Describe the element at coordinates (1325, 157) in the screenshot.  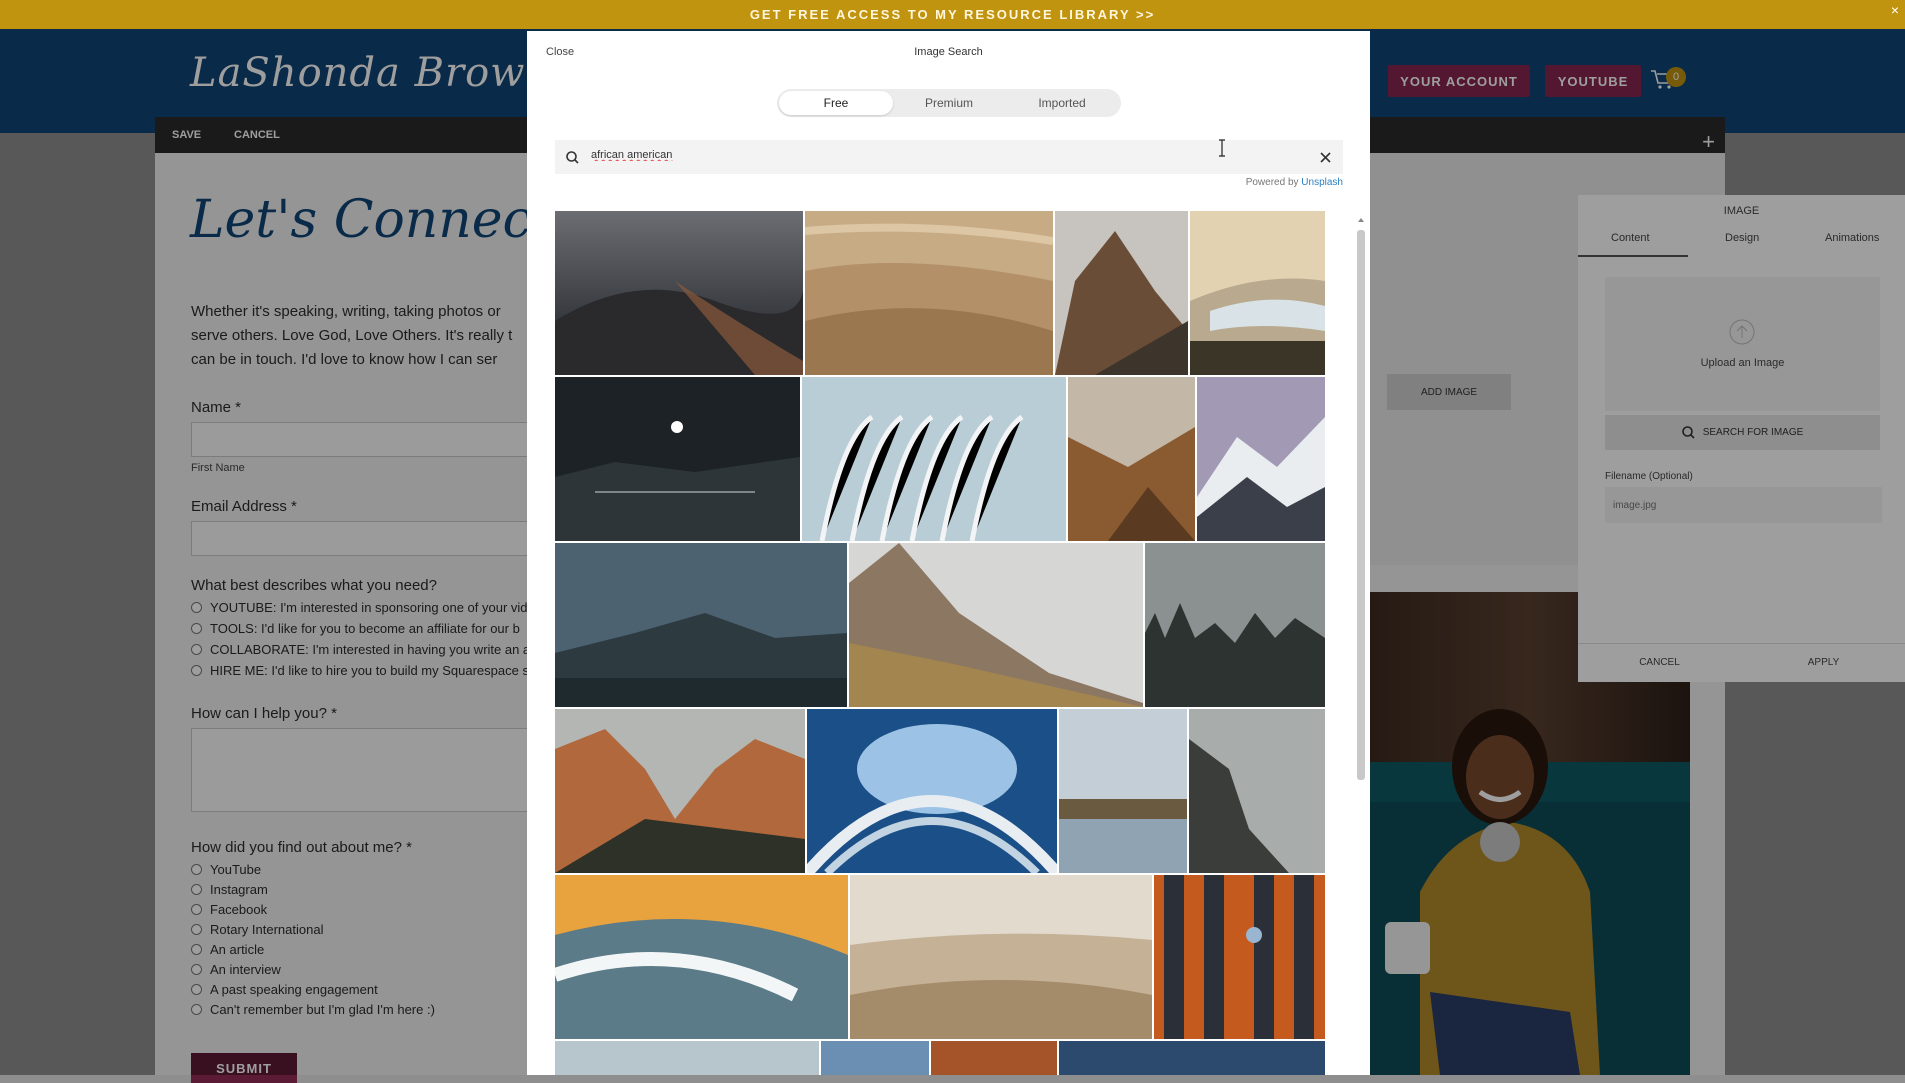
I see `clear-search-icon` at that location.